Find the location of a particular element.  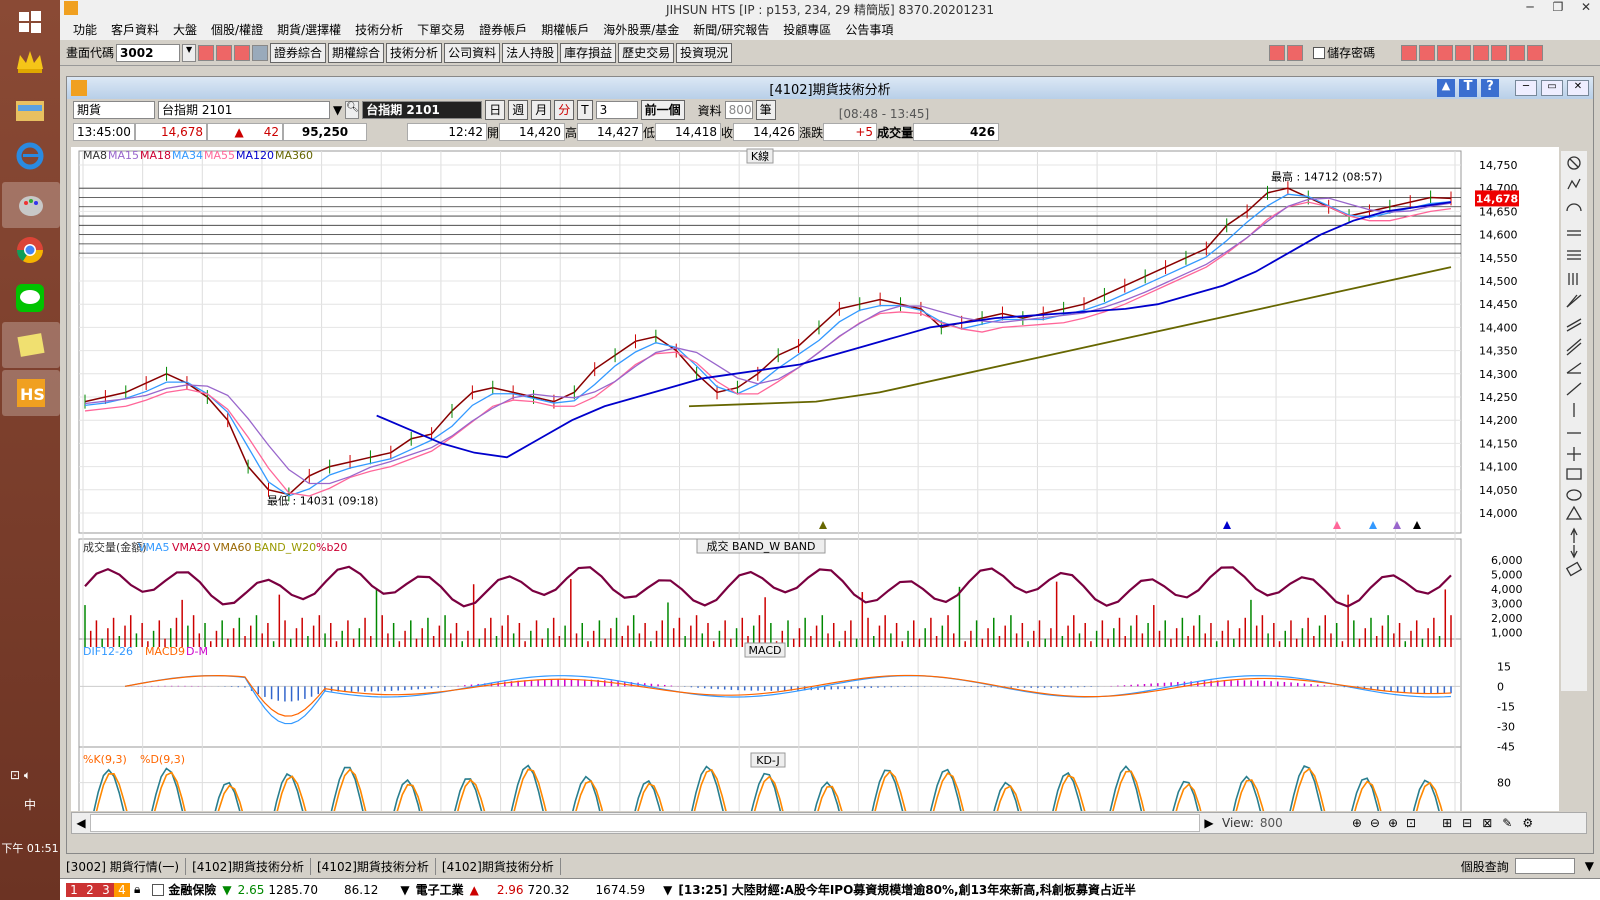

tab-4102-a: [4102]期貨技術分析 is located at coordinates (248, 866).